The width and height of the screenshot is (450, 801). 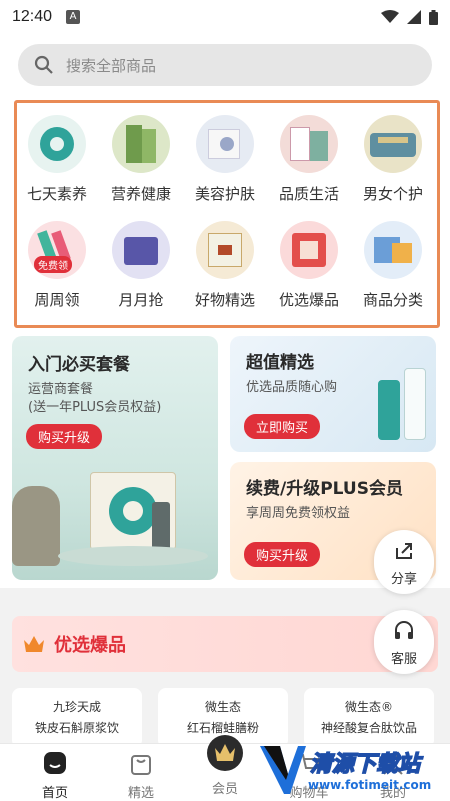 I want to click on vase-image, so click(x=36, y=526).